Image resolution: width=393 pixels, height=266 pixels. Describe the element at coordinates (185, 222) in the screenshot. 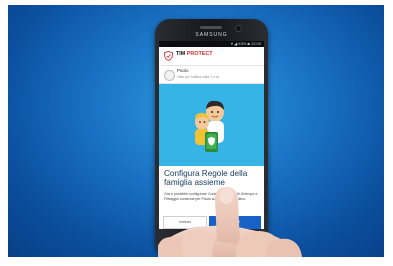

I see `back-button: Indietro` at that location.